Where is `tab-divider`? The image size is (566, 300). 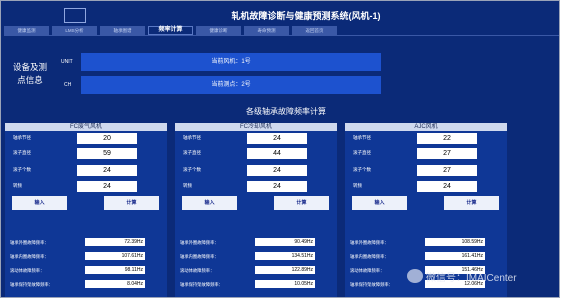 tab-divider is located at coordinates (281, 35).